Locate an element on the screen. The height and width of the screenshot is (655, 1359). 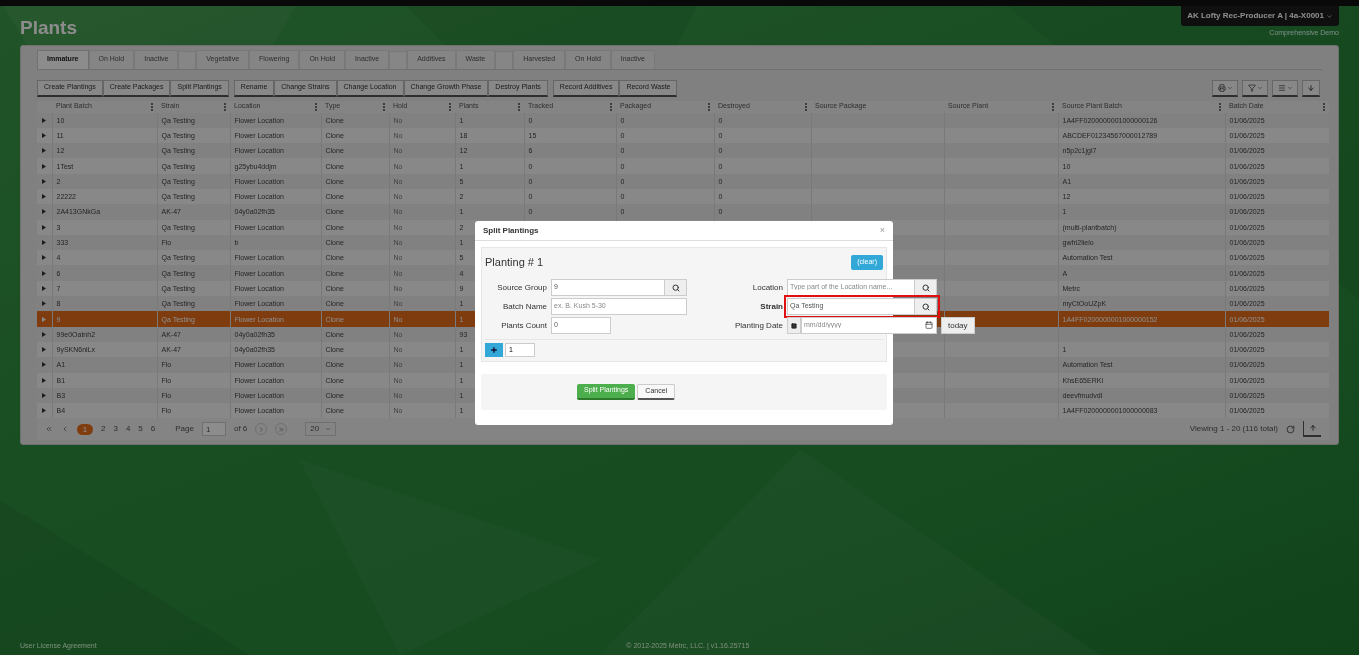
filter-icon is located at coordinates (1251, 87).